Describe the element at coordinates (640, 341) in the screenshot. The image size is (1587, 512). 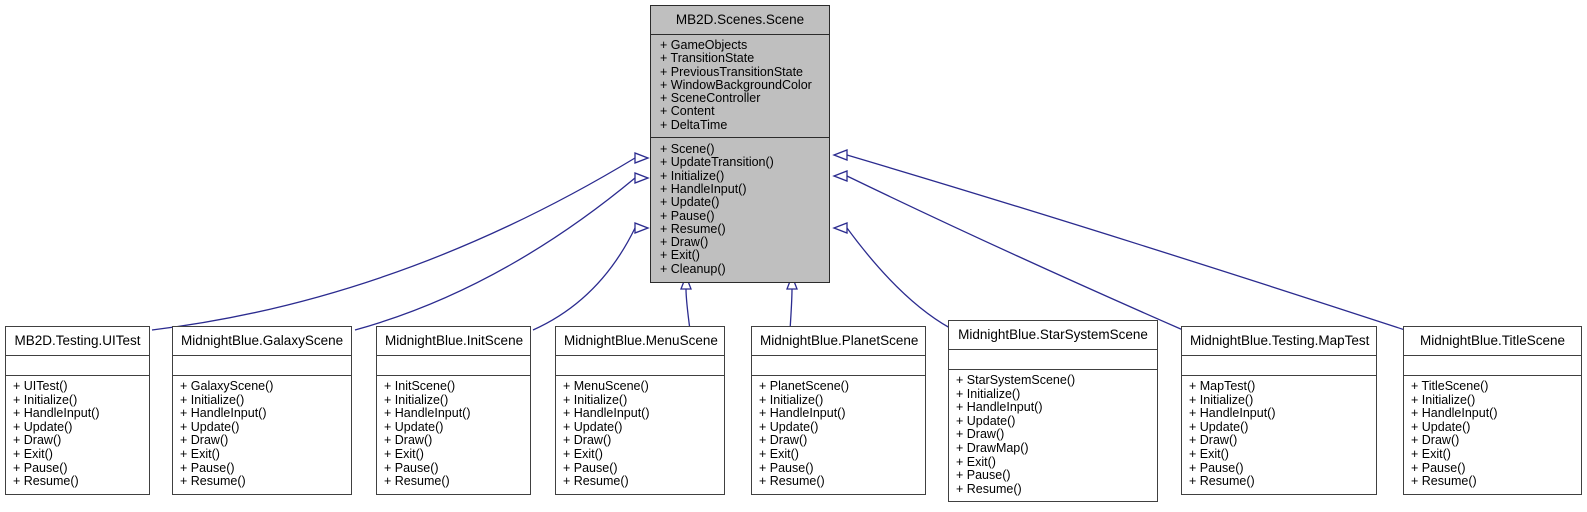
I see `class-title: MidnightBlue.MenuScene` at that location.